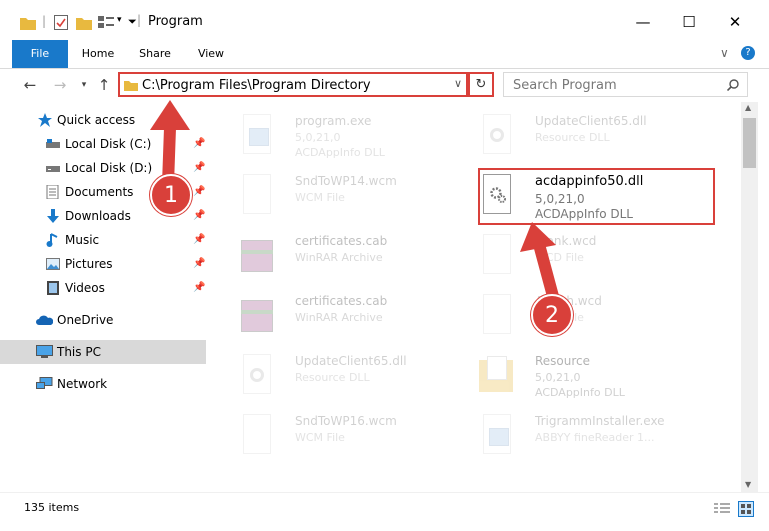 This screenshot has height=531, width=769. Describe the element at coordinates (552, 315) in the screenshot. I see `callout-2: 2` at that location.